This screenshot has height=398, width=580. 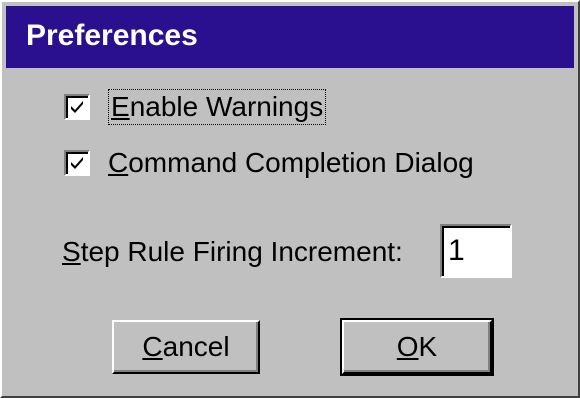 I want to click on step-increment-row: Step Rule Firing Increment:, so click(x=232, y=252).